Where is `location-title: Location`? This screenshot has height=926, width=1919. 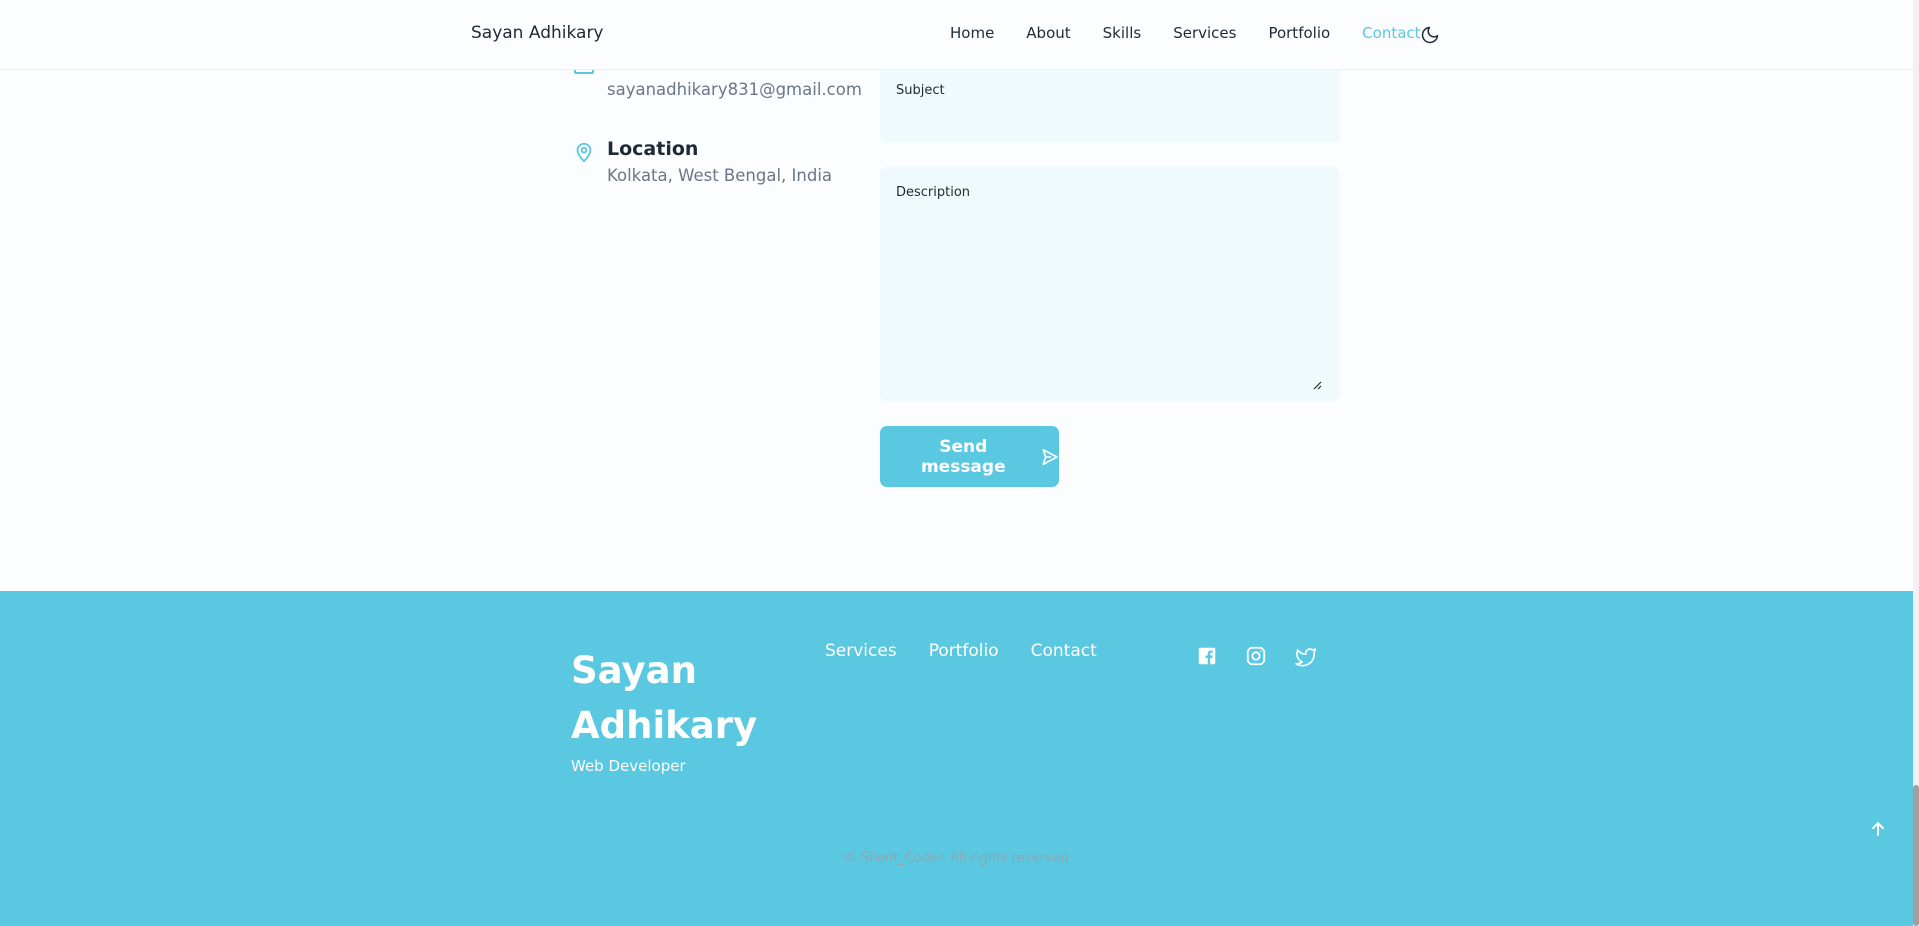 location-title: Location is located at coordinates (653, 149).